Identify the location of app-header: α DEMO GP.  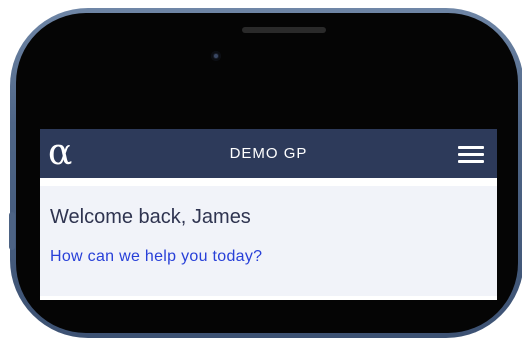
(268, 153).